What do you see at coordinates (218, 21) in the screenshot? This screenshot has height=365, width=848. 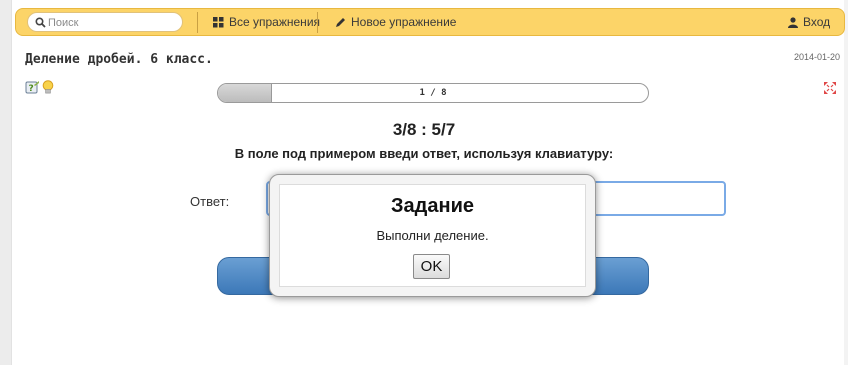 I see `grid-icon` at bounding box center [218, 21].